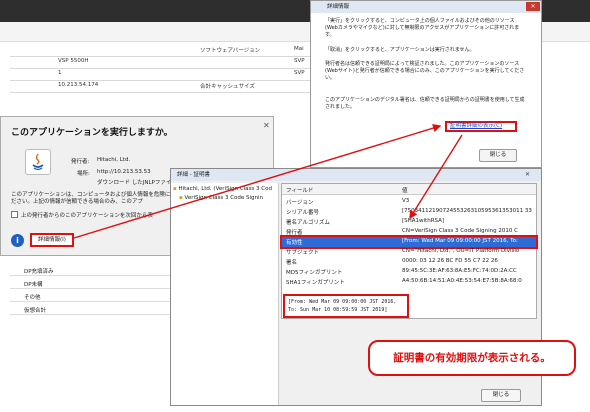 Image resolution: width=590 pixels, height=412 pixels. Describe the element at coordinates (100, 284) in the screenshot. I see `list-item: DP未構` at that location.